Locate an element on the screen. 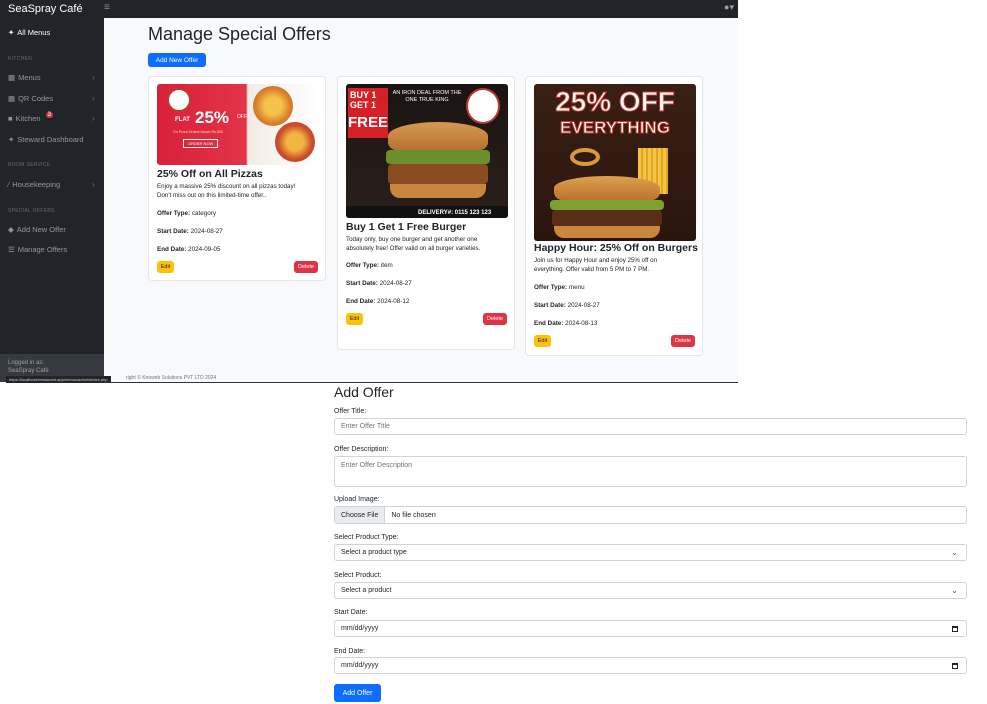 This screenshot has width=987, height=704. offer-end-date: End Date: 2024-08-12 is located at coordinates (378, 301).